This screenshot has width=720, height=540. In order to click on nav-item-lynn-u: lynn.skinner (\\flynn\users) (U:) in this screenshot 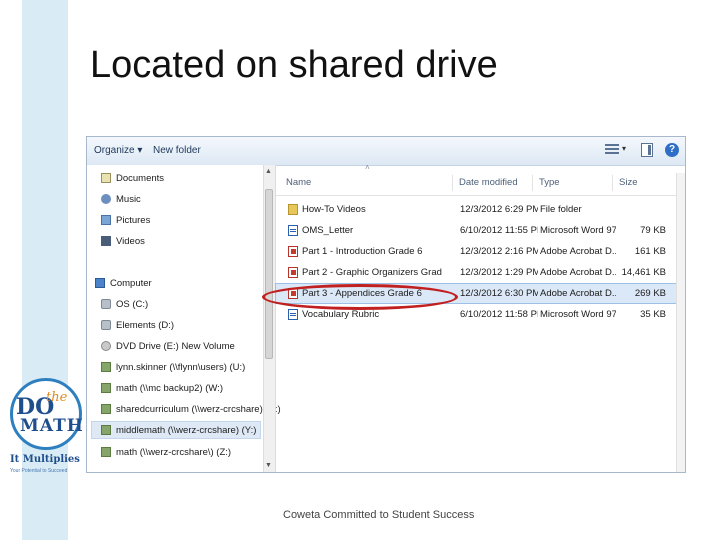, I will do `click(173, 367)`.